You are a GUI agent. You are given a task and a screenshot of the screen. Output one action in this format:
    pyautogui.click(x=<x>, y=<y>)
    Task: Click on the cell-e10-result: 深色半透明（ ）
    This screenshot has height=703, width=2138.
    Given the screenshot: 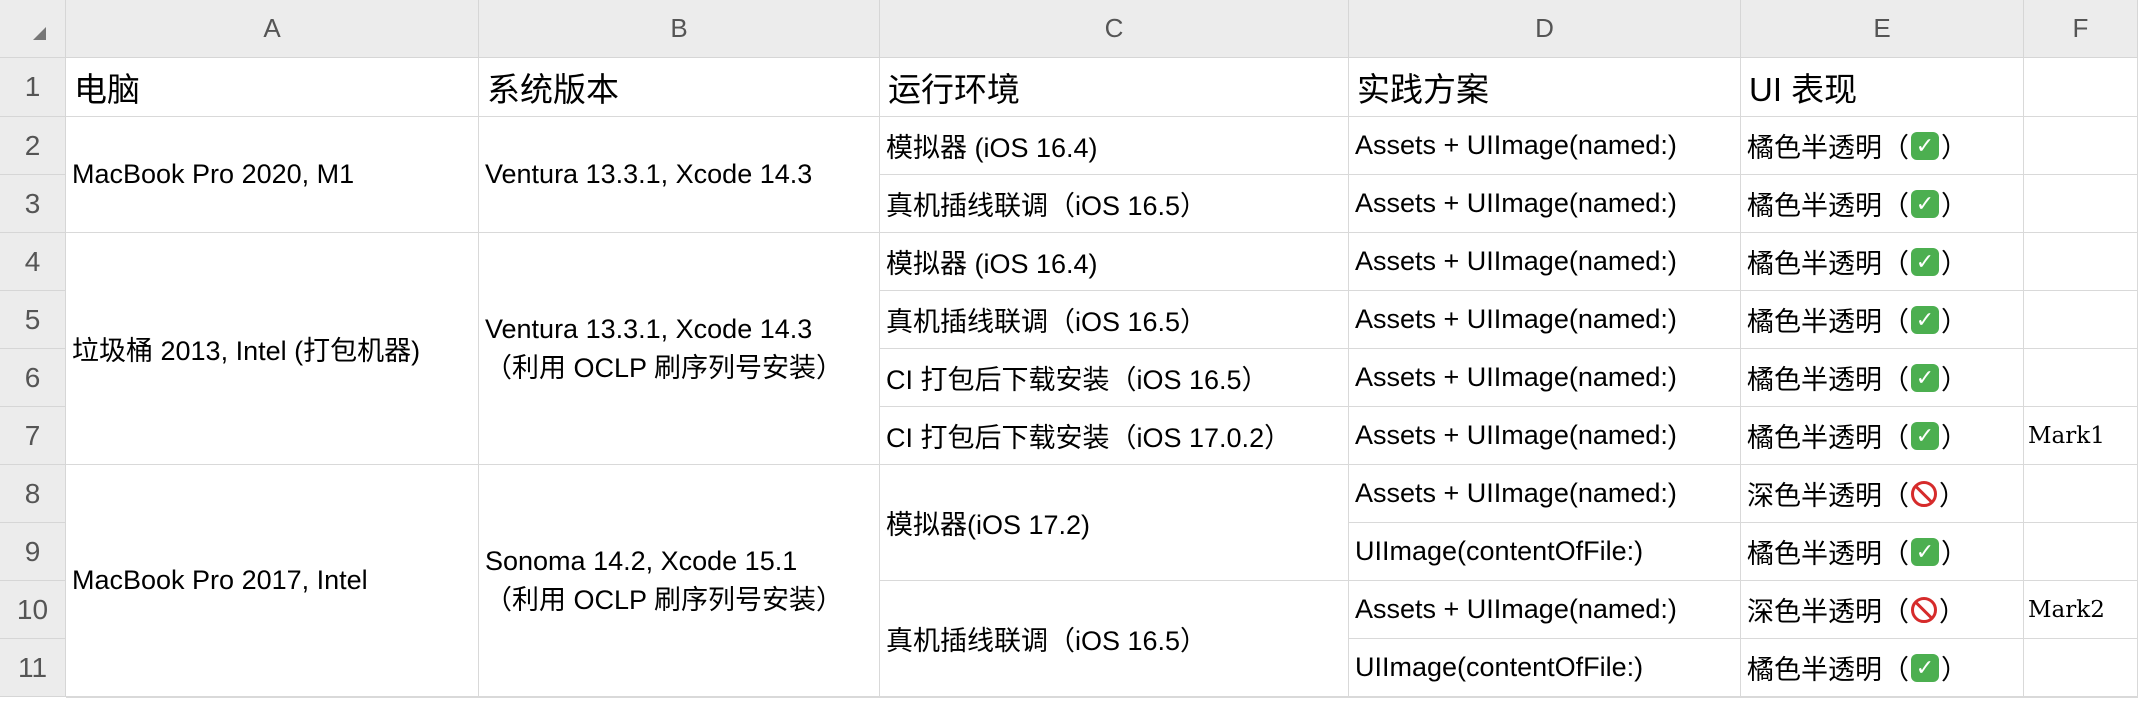 What is the action you would take?
    pyautogui.click(x=1882, y=610)
    